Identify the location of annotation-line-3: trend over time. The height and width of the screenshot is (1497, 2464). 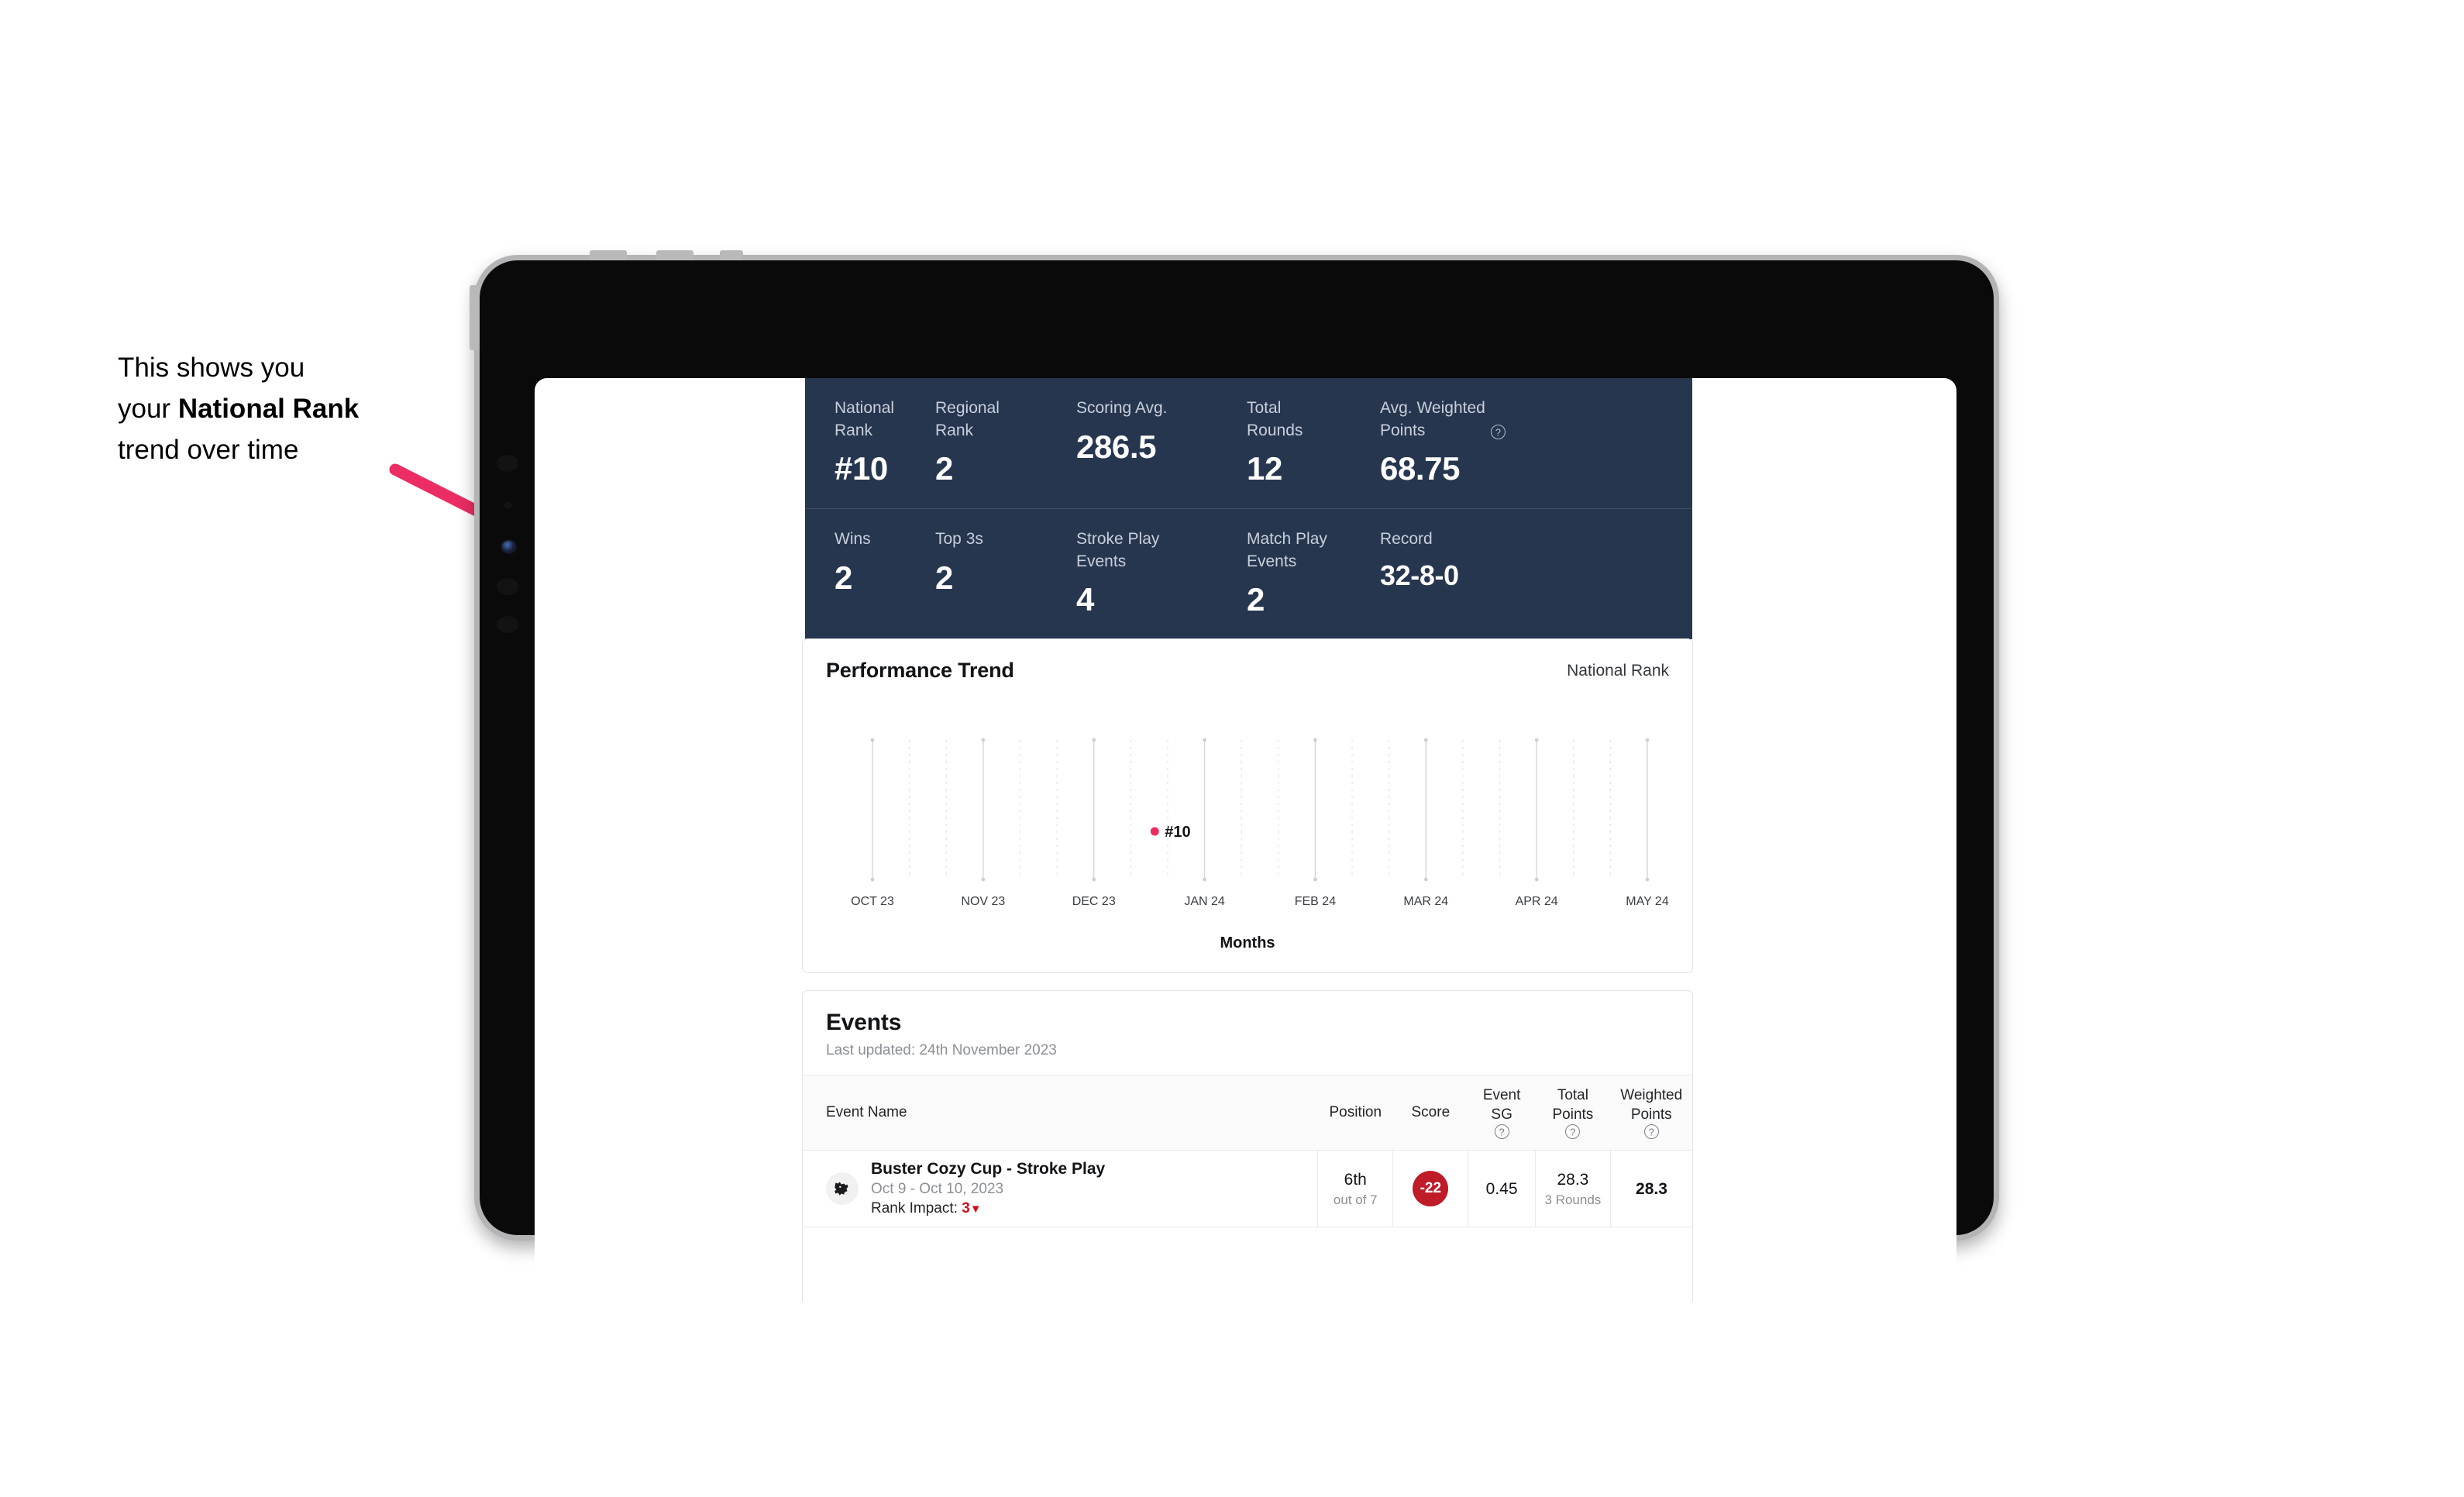
(209, 450).